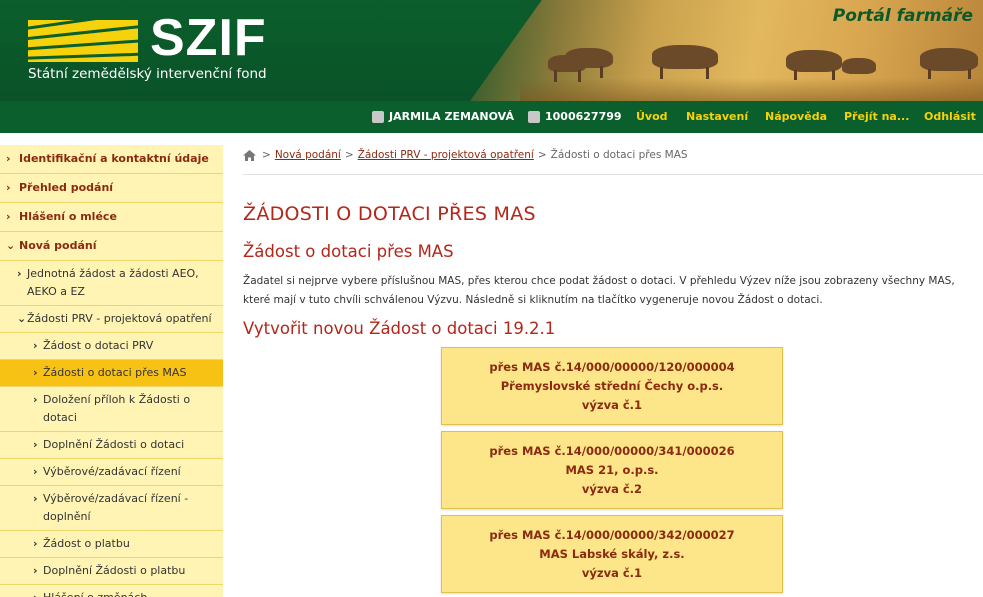 The height and width of the screenshot is (597, 983). Describe the element at coordinates (116, 507) in the screenshot. I see `sidebar-item-label: Výběrové/zadávací řízení - doplnění` at that location.